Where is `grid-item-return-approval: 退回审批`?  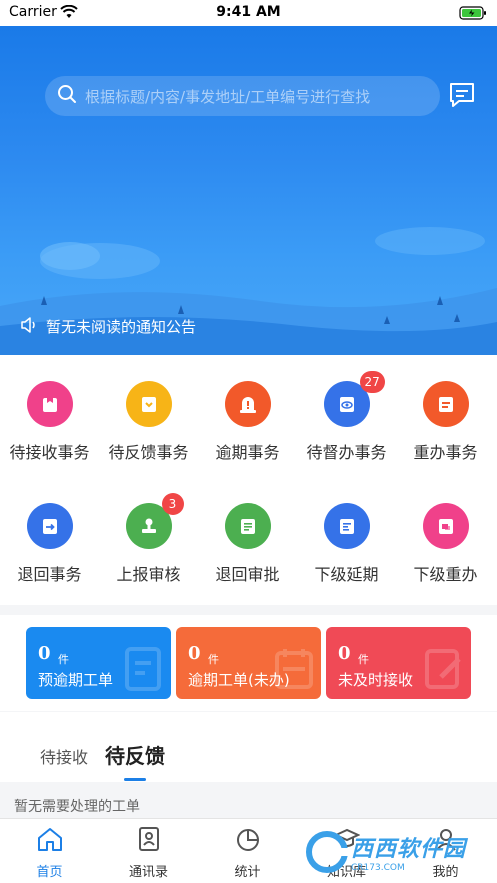
grid-item-return-approval: 退回审批 is located at coordinates (247, 544).